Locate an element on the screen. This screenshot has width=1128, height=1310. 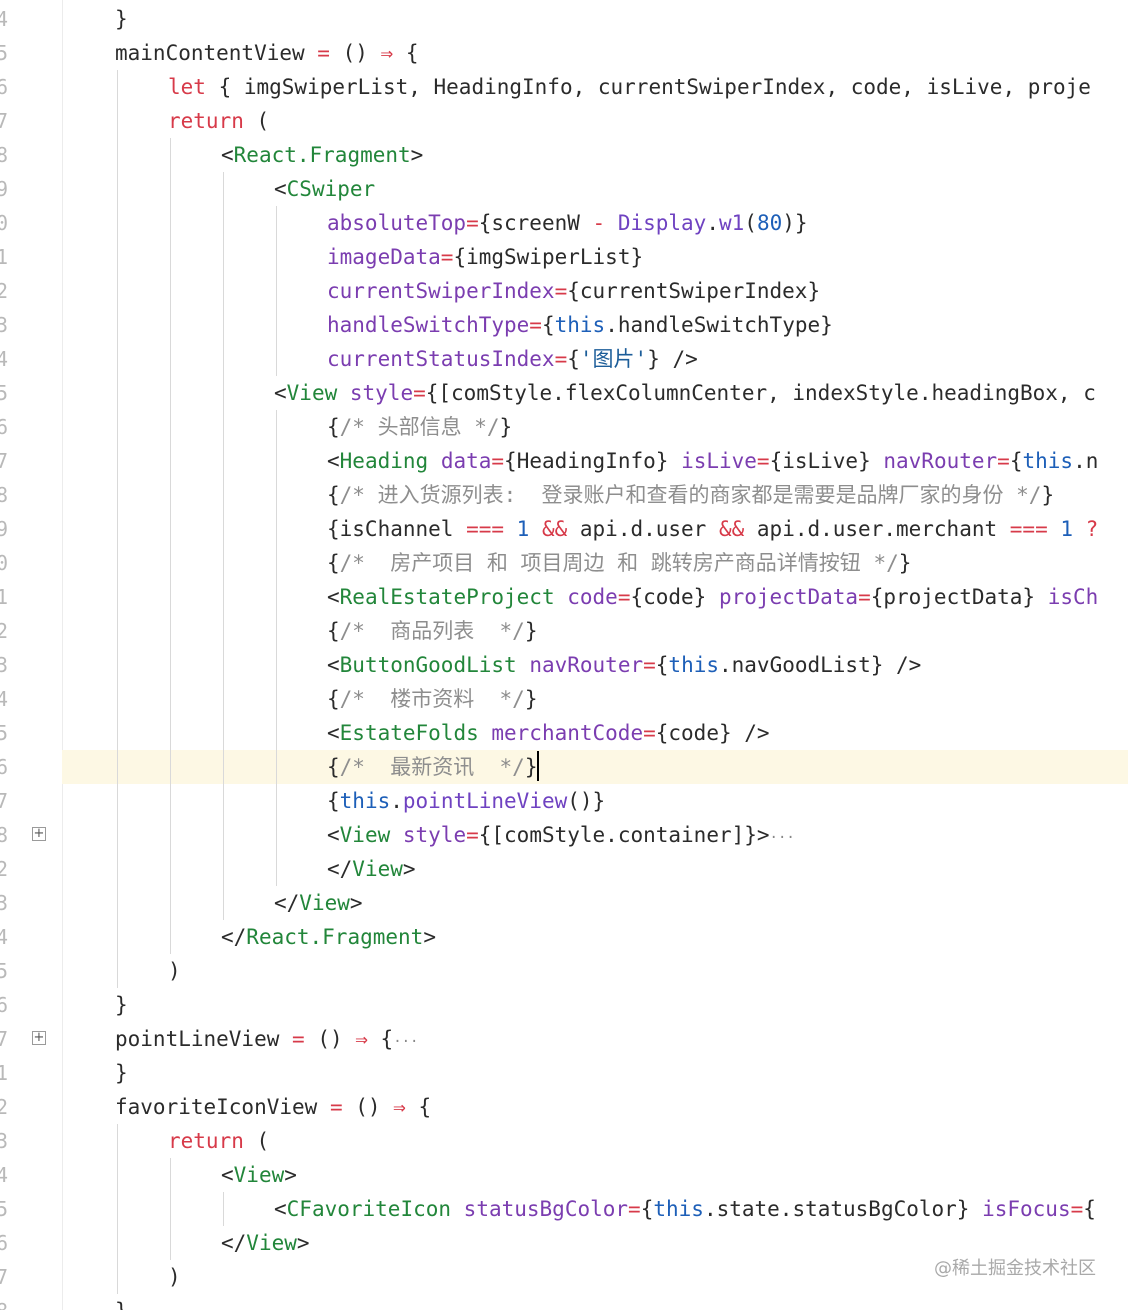
code-token: .state.statusBgColor} is located at coordinates (843, 1209).